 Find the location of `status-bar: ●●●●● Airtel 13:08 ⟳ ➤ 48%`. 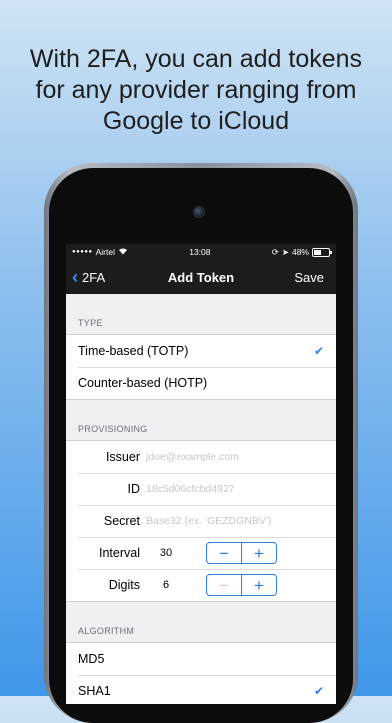

status-bar: ●●●●● Airtel 13:08 ⟳ ➤ 48% is located at coordinates (201, 252).